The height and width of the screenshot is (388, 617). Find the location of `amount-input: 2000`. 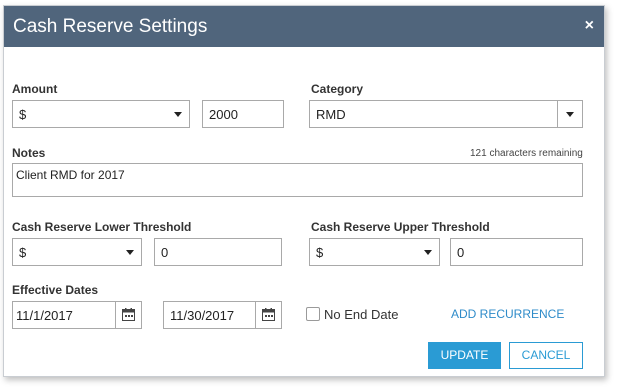

amount-input: 2000 is located at coordinates (243, 114).